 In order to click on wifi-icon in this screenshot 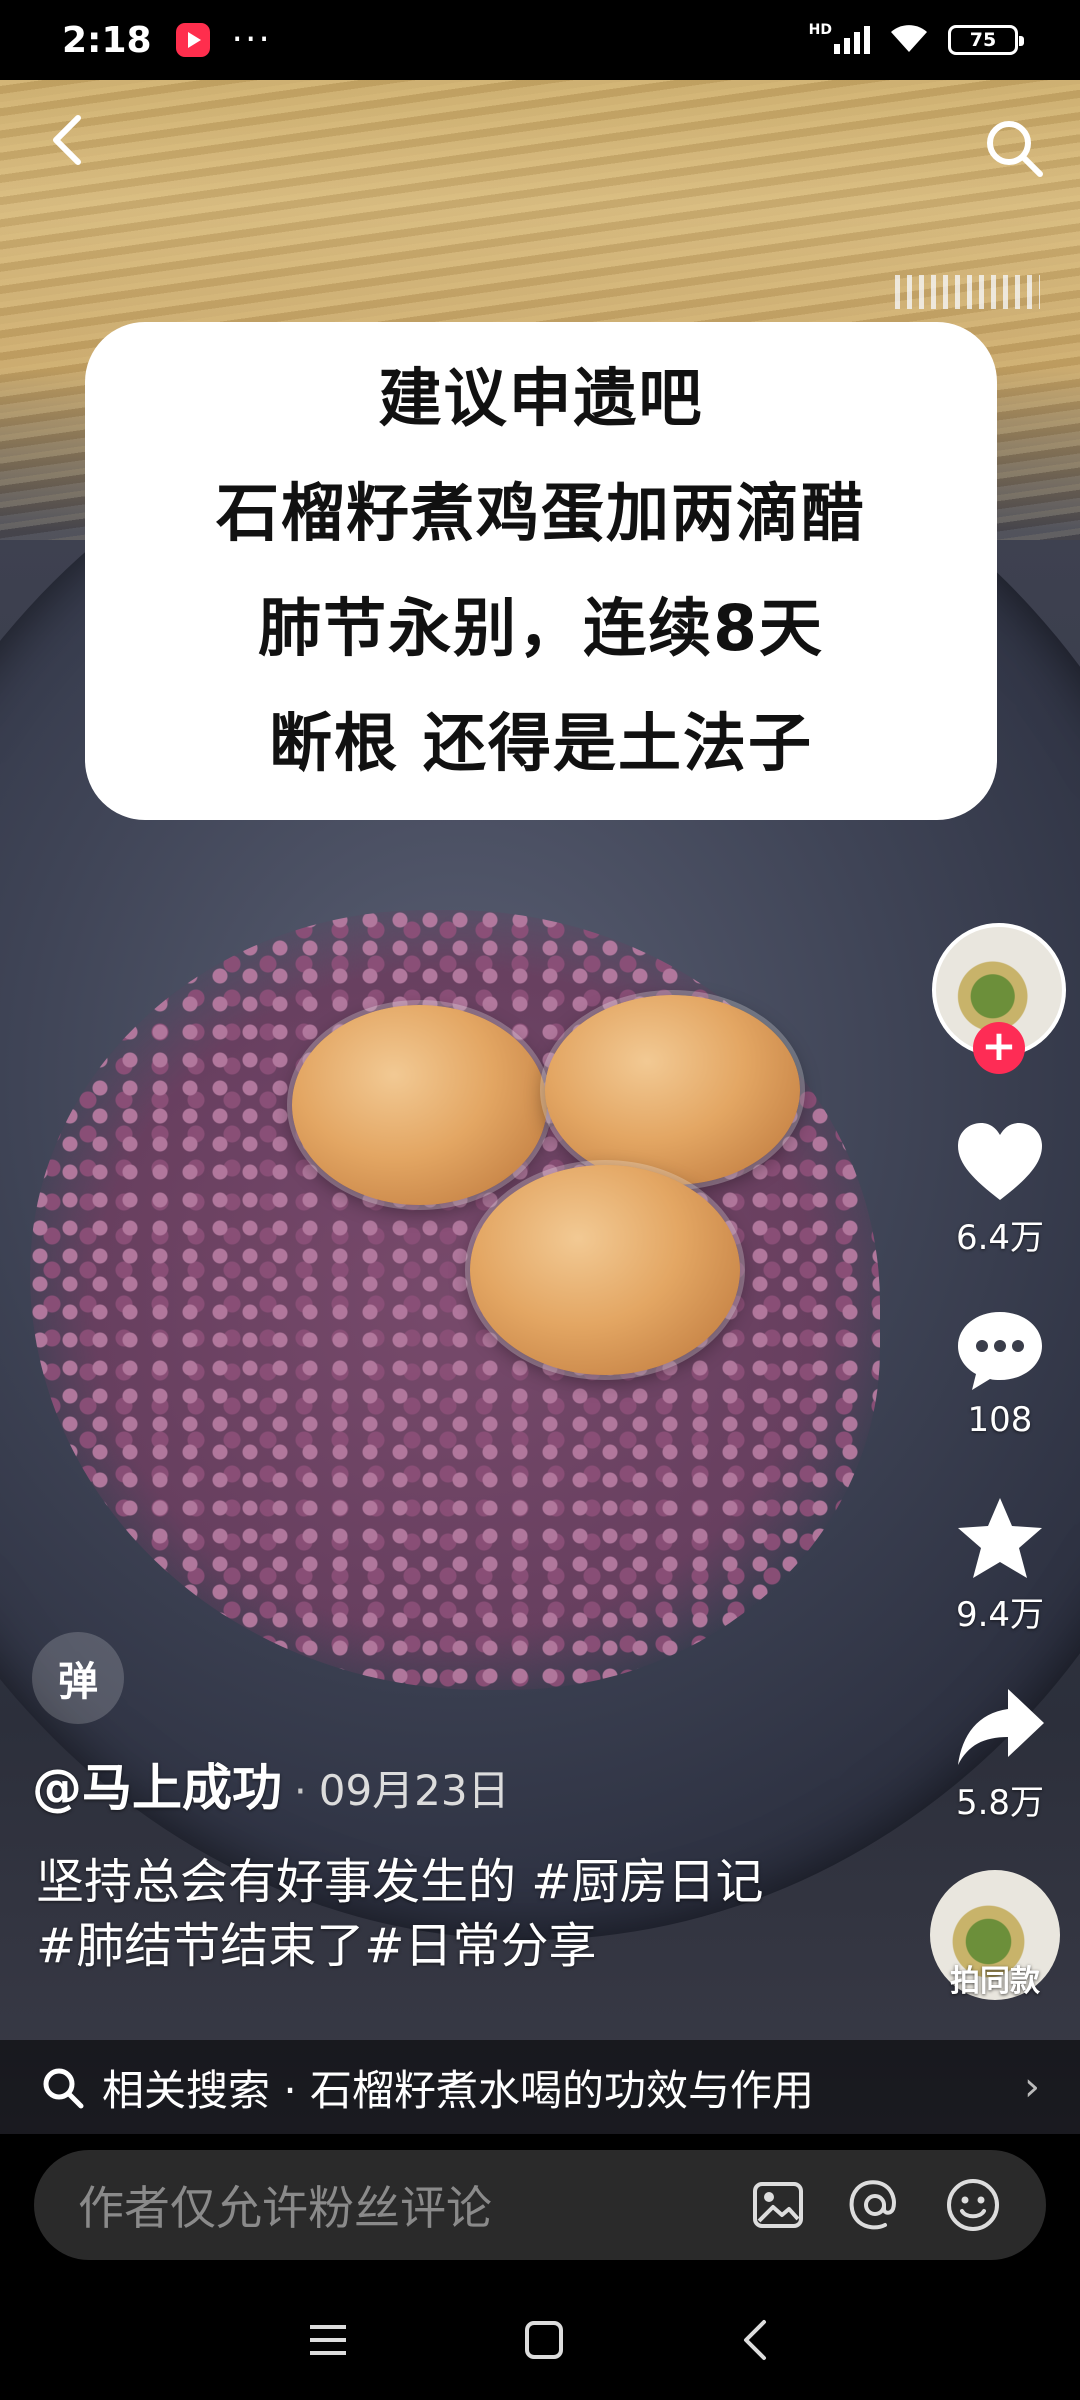, I will do `click(909, 40)`.